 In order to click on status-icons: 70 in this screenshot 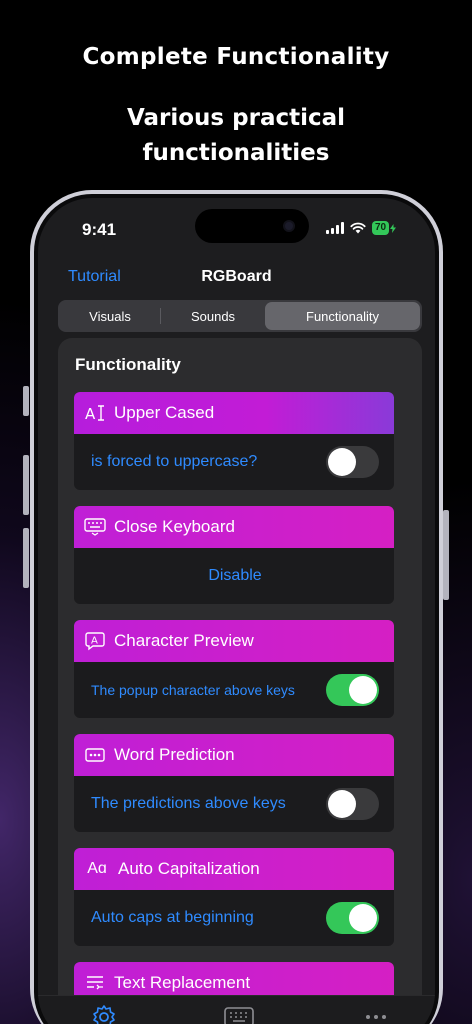, I will do `click(361, 228)`.